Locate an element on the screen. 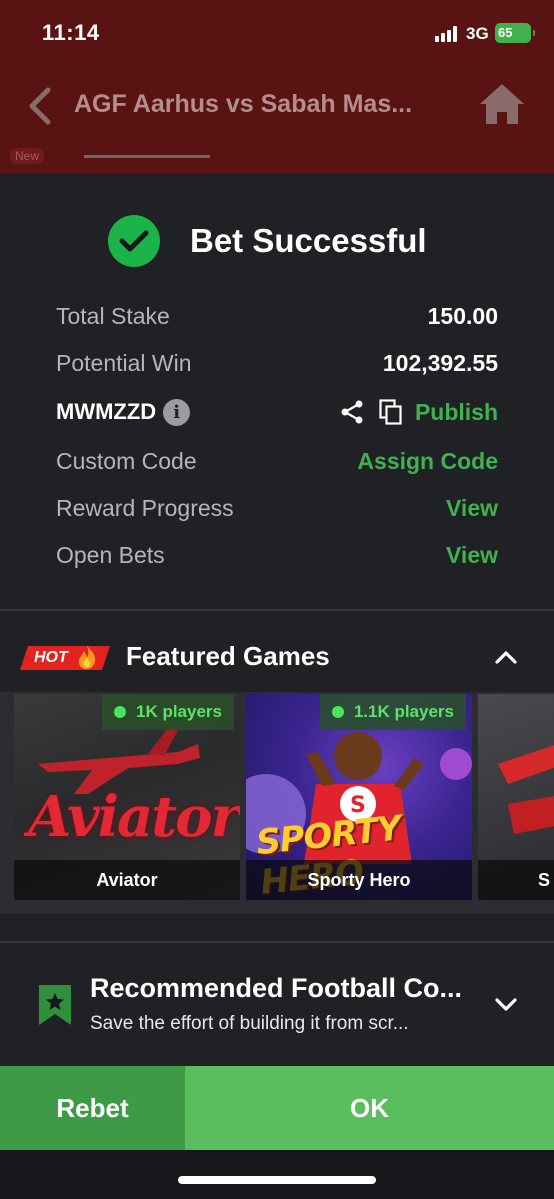 Image resolution: width=554 pixels, height=1199 pixels. custom-code-label: Custom Code is located at coordinates (126, 460).